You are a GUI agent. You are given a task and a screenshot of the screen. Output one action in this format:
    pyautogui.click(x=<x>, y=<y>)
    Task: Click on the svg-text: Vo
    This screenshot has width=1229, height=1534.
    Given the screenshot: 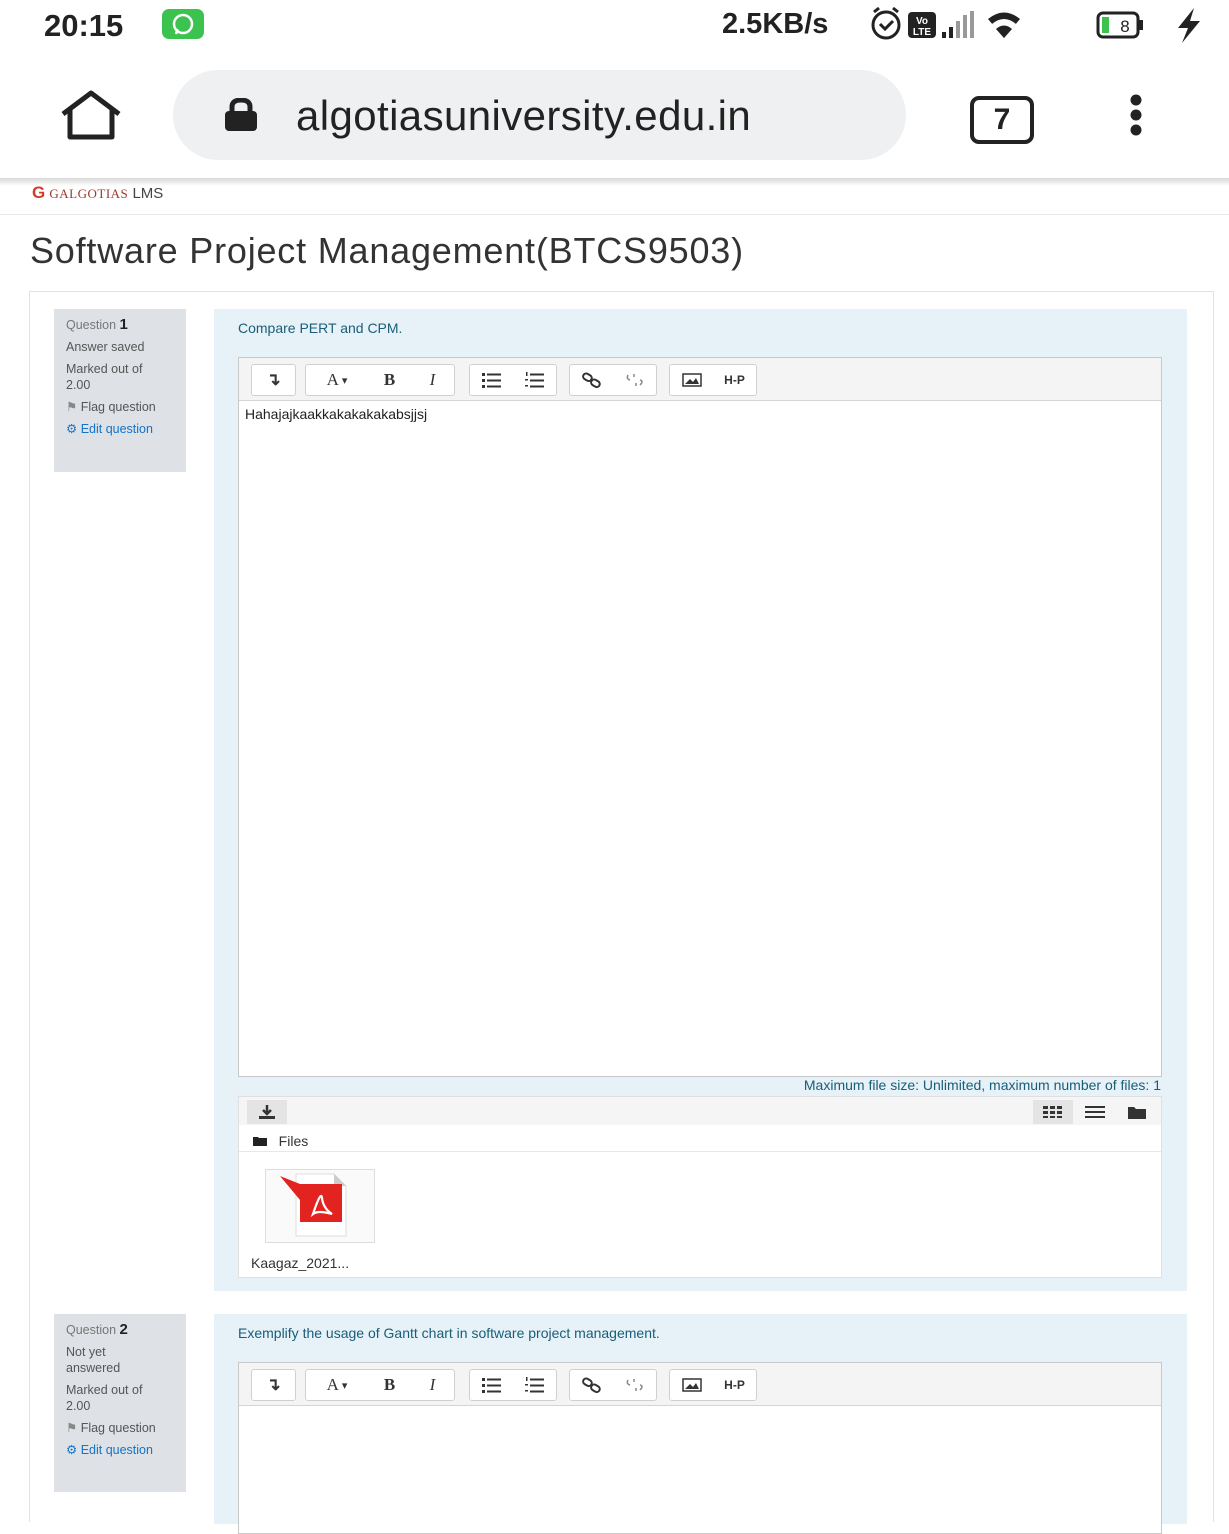 What is the action you would take?
    pyautogui.click(x=922, y=21)
    